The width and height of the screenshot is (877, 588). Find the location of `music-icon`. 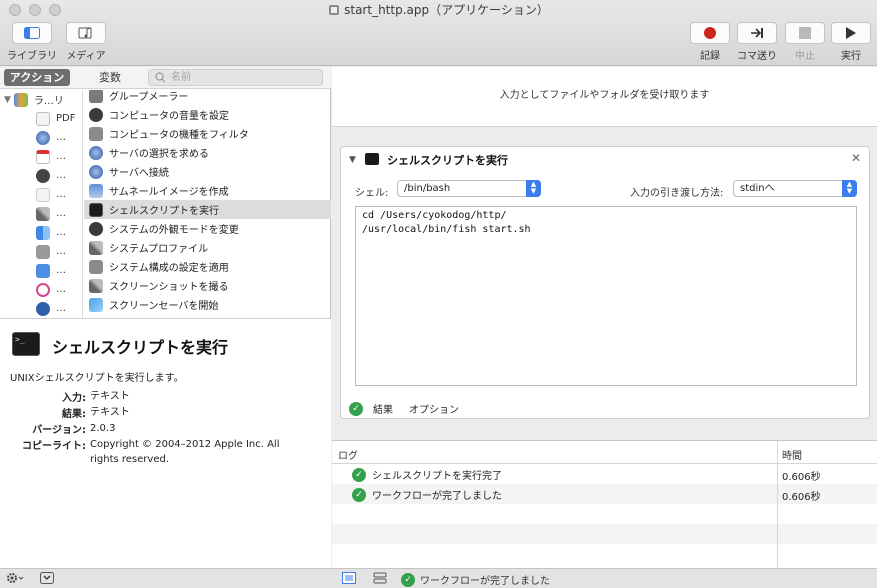

music-icon is located at coordinates (43, 289).